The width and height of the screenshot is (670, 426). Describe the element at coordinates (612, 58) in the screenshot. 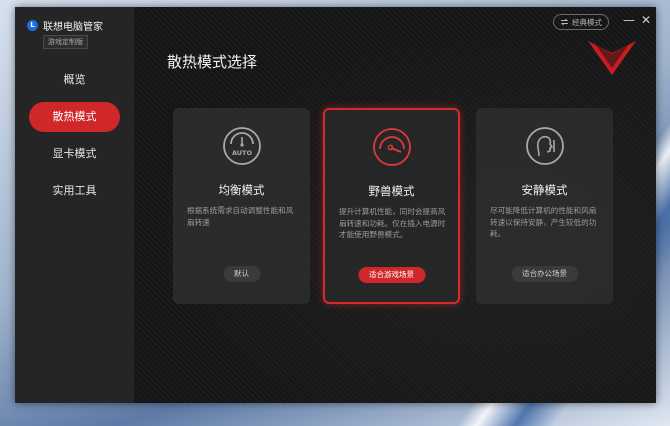

I see `legion-logo-icon` at that location.